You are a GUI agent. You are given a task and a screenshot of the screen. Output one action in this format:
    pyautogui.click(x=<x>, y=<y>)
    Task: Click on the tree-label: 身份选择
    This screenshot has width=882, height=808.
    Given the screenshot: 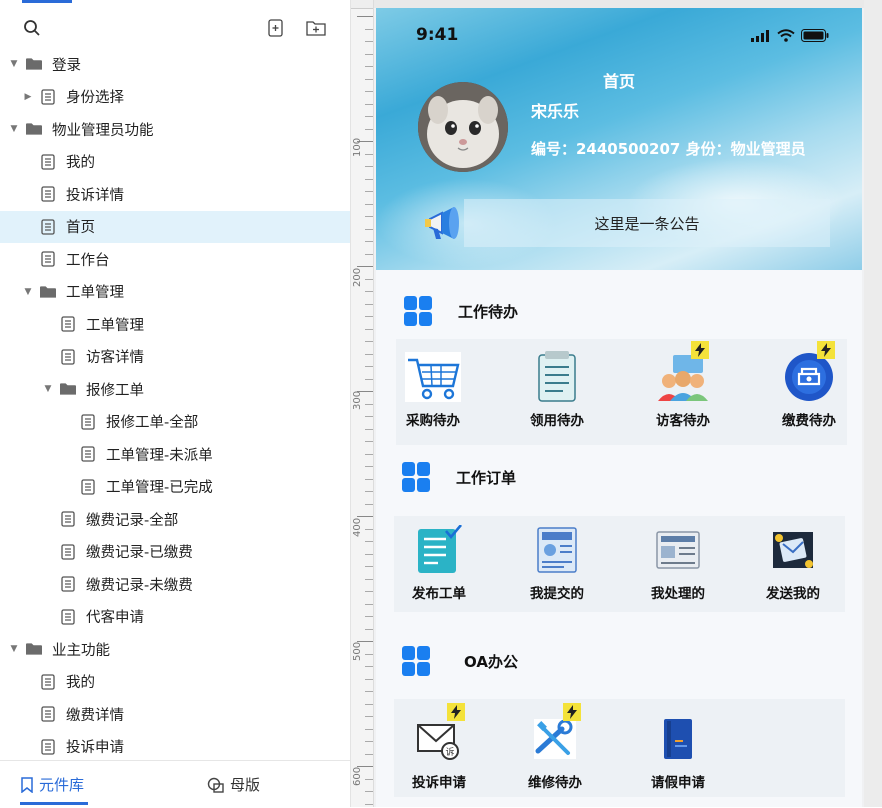 What is the action you would take?
    pyautogui.click(x=95, y=98)
    